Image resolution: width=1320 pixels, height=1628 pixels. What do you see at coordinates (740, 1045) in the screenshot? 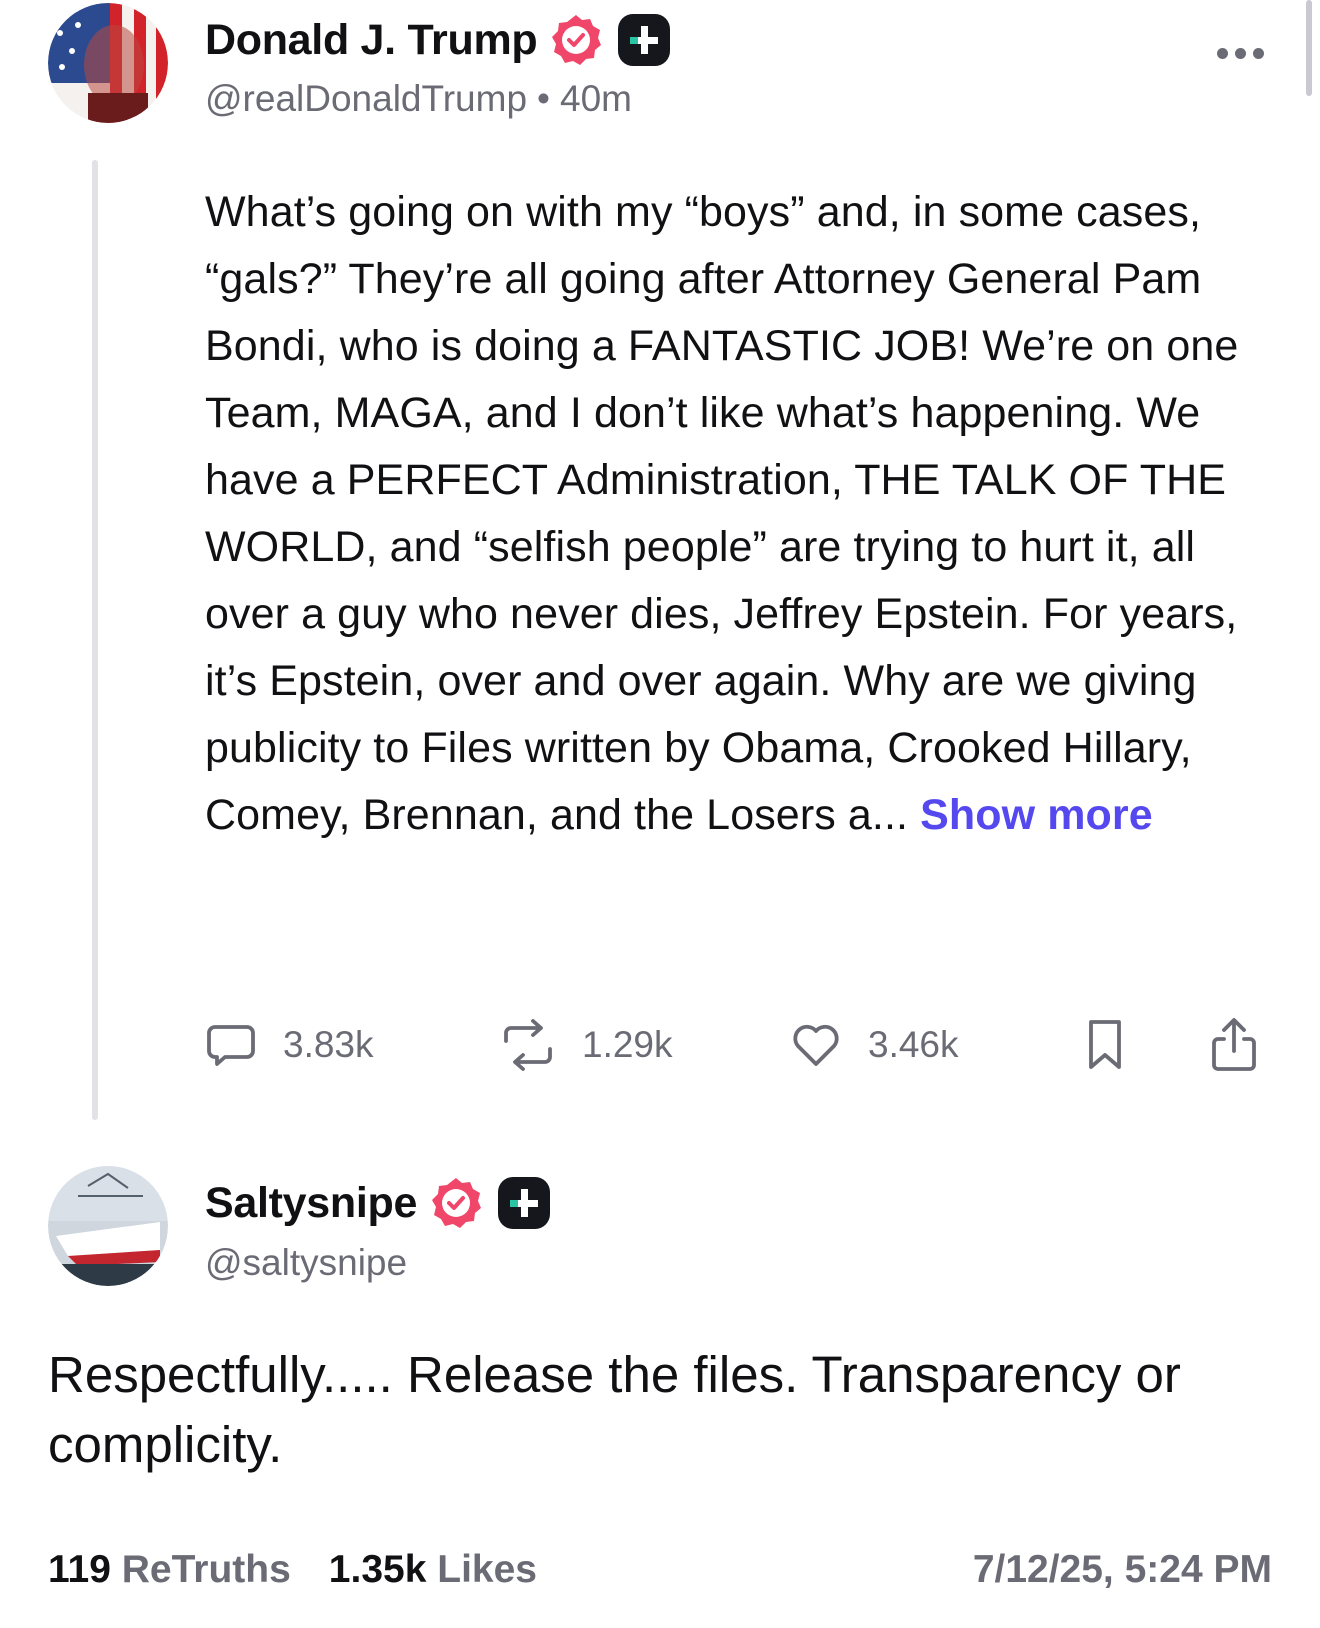
I see `post-actions-bar: 3.83k 1.29k 3.46k` at bounding box center [740, 1045].